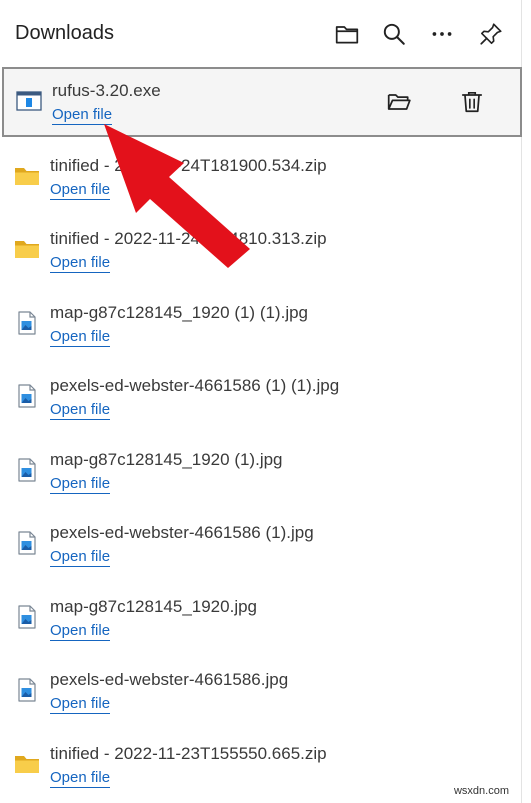  I want to click on download-item: map-g87c128145_1920 (1).jpg Open file, so click(261, 472).